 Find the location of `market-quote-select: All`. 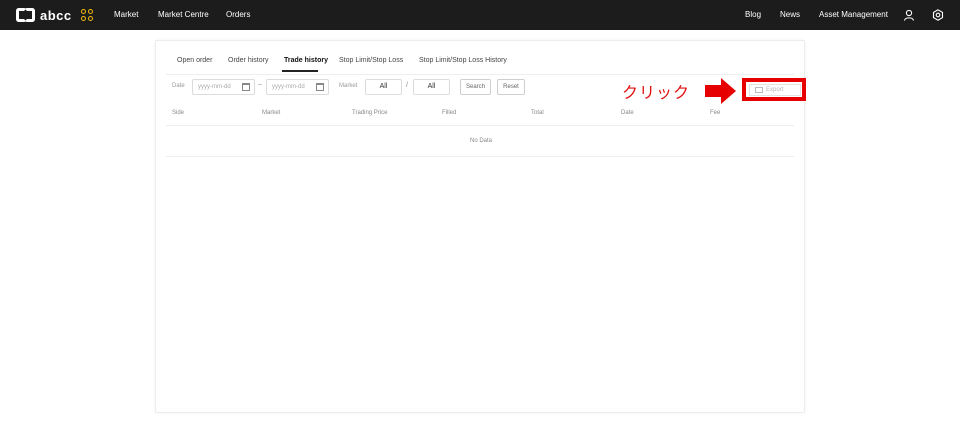

market-quote-select: All is located at coordinates (431, 87).